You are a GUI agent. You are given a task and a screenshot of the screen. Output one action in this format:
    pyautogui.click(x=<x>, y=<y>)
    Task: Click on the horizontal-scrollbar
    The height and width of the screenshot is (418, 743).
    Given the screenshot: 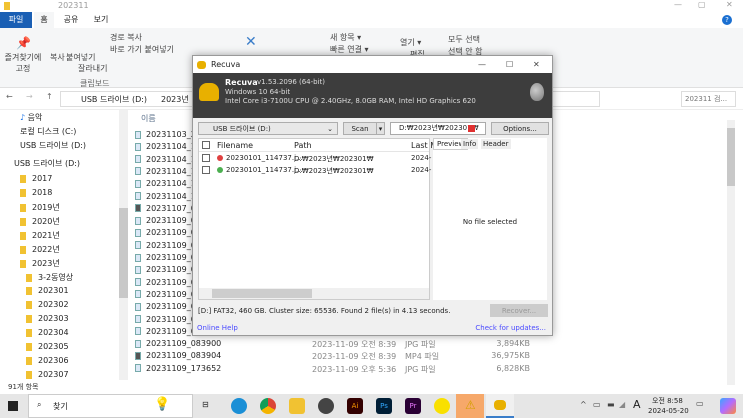 What is the action you would take?
    pyautogui.click(x=314, y=293)
    